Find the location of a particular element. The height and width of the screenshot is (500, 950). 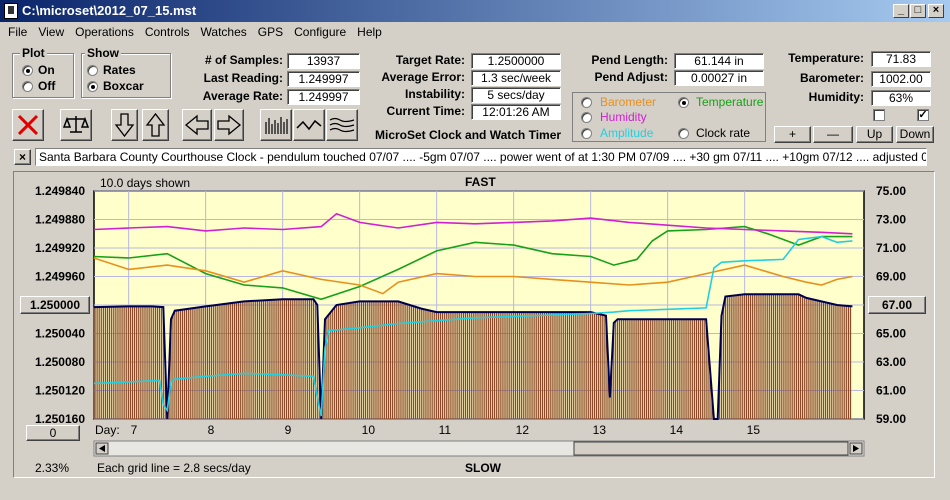

day-axis-label: Day: is located at coordinates (107, 430).